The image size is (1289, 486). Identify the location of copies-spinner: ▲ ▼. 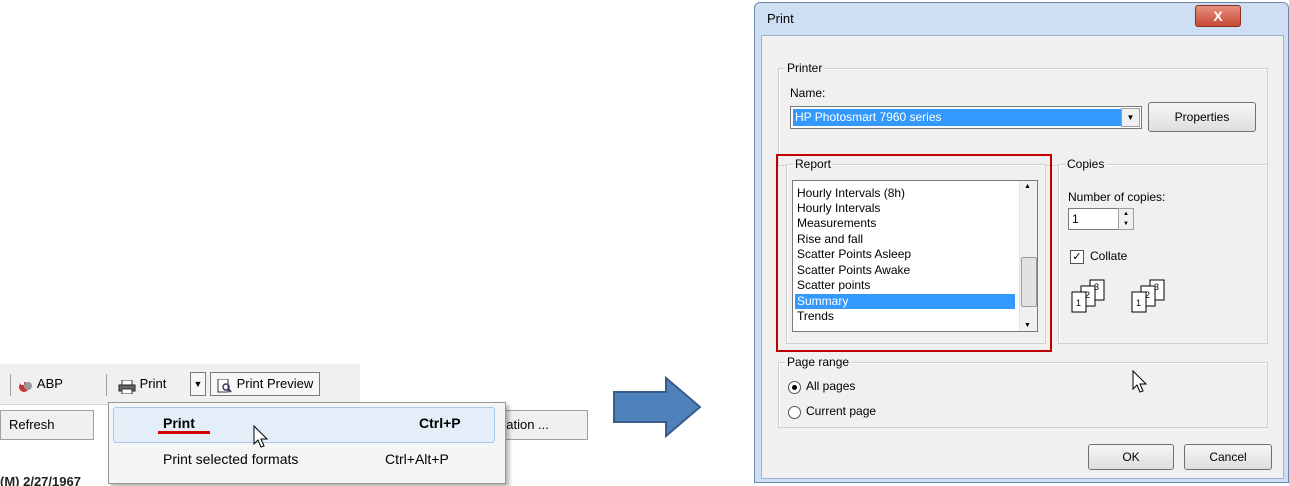
(1126, 219).